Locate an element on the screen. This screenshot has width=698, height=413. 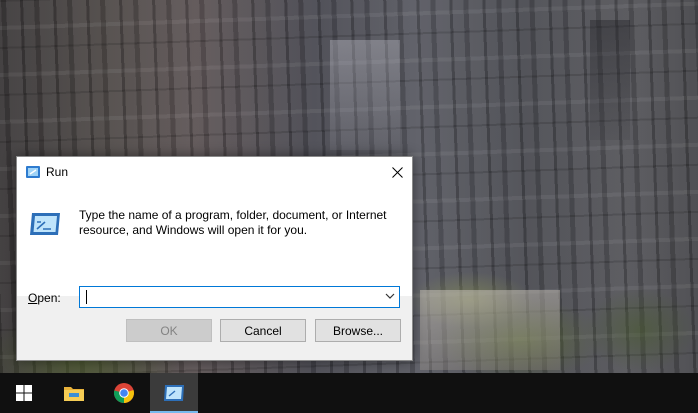
open-combobox is located at coordinates (239, 297).